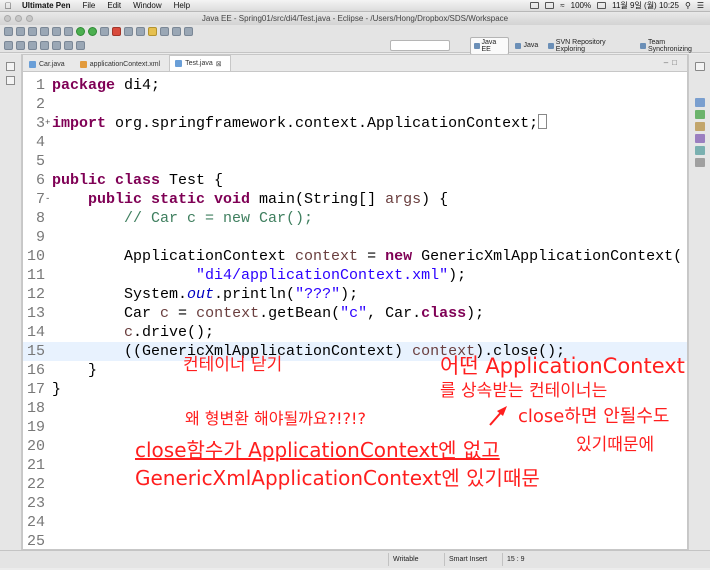  What do you see at coordinates (700, 5) in the screenshot?
I see `notification-icon: ☰` at bounding box center [700, 5].